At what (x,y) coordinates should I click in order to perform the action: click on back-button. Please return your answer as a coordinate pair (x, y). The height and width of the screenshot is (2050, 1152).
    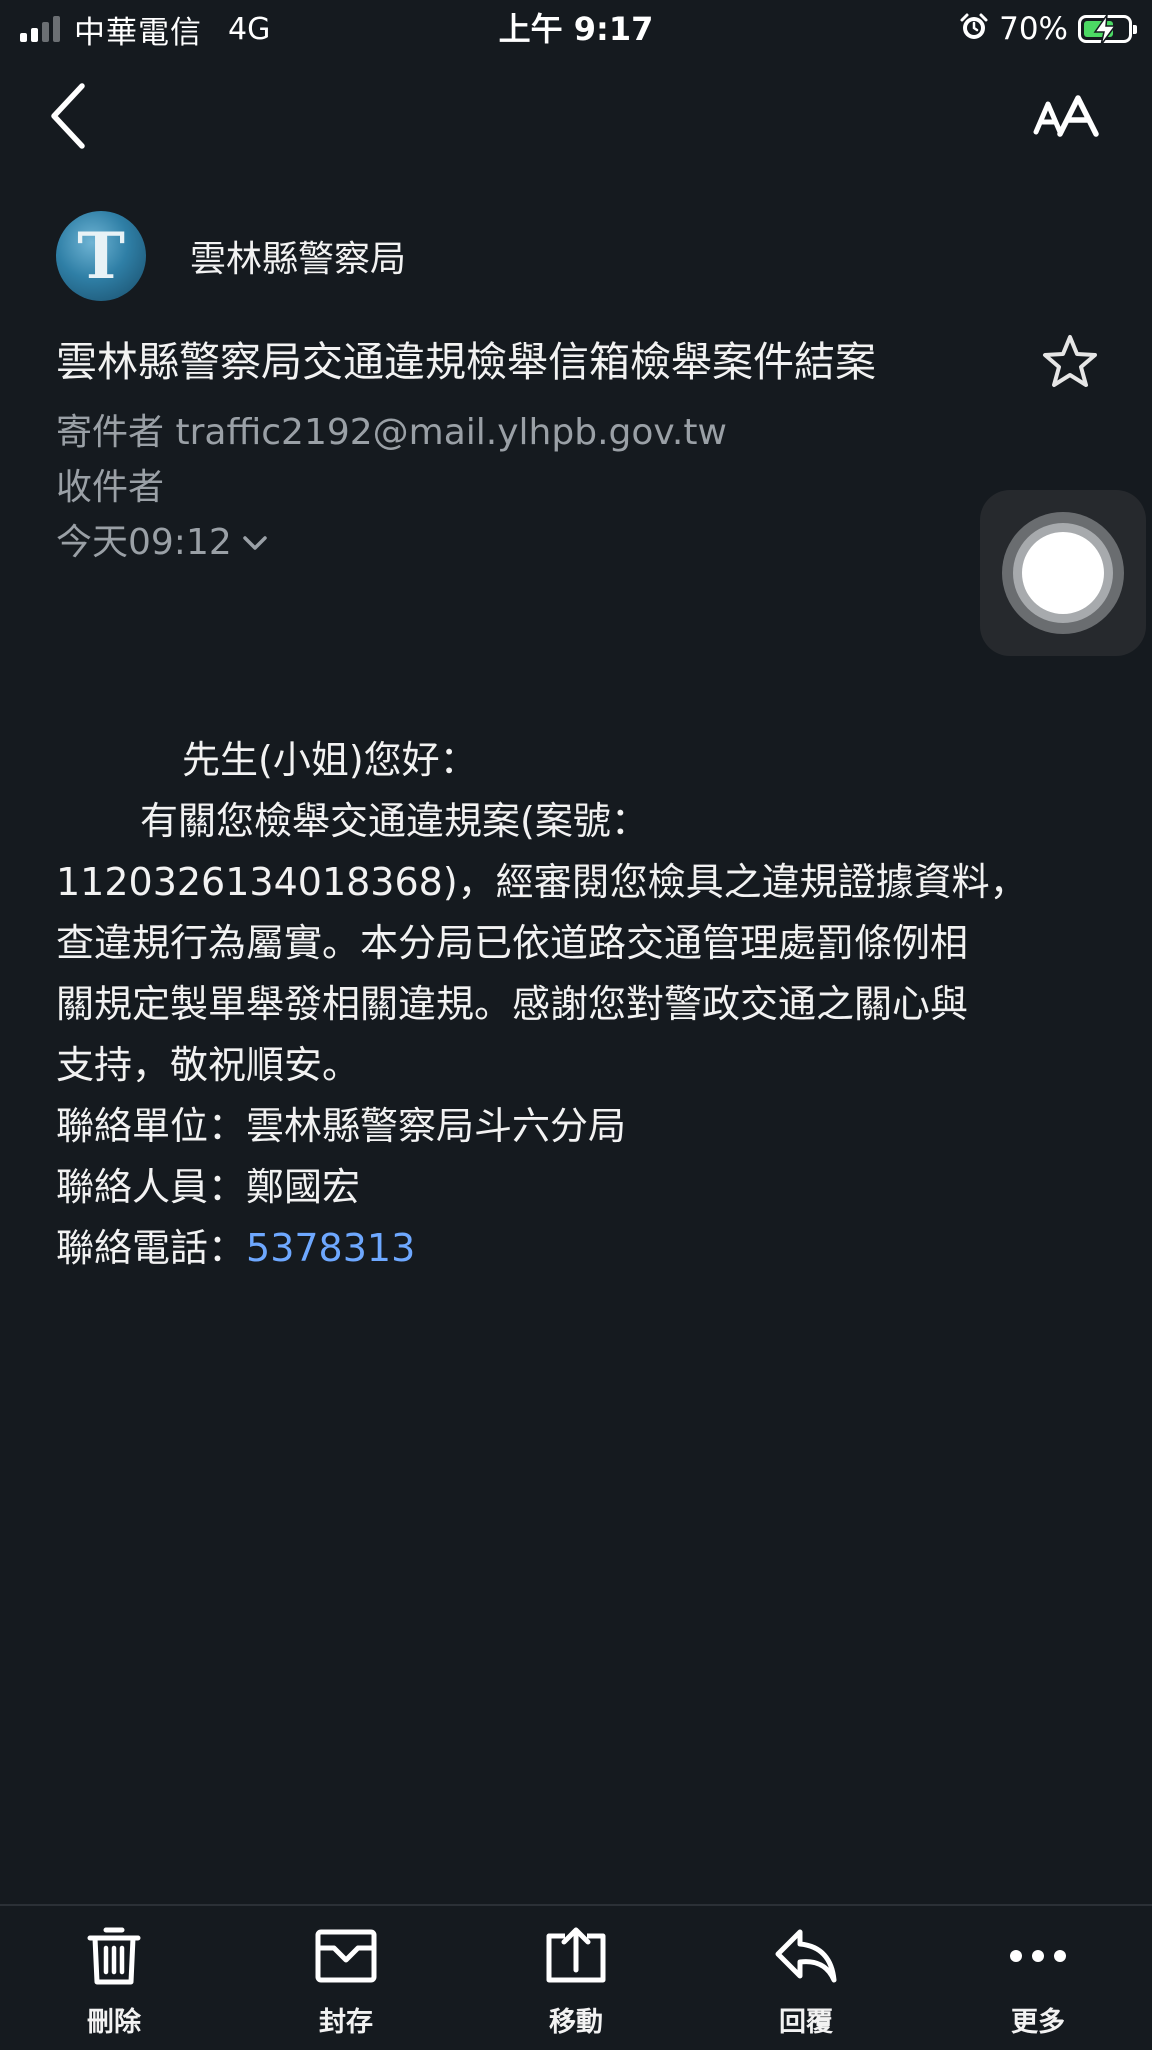
    Looking at the image, I should click on (72, 115).